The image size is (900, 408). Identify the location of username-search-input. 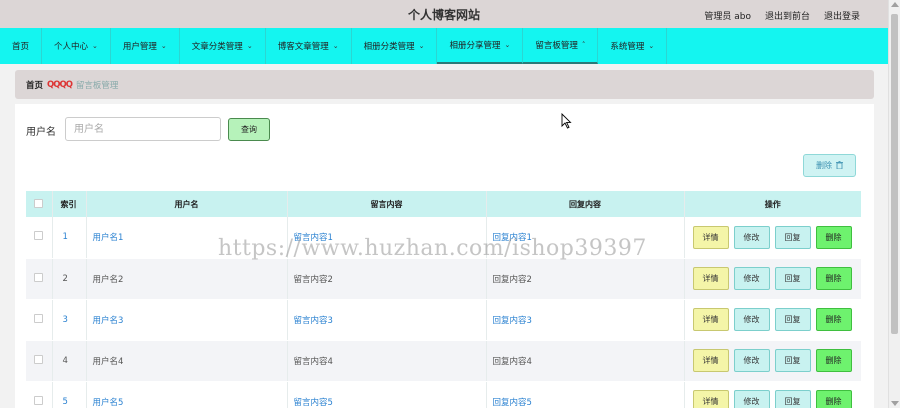
(143, 129).